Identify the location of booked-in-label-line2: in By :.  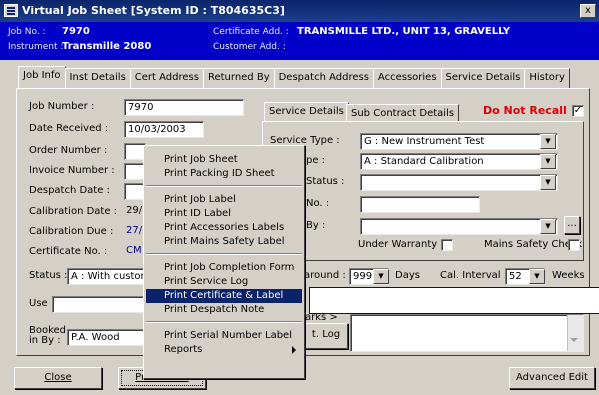
(45, 340).